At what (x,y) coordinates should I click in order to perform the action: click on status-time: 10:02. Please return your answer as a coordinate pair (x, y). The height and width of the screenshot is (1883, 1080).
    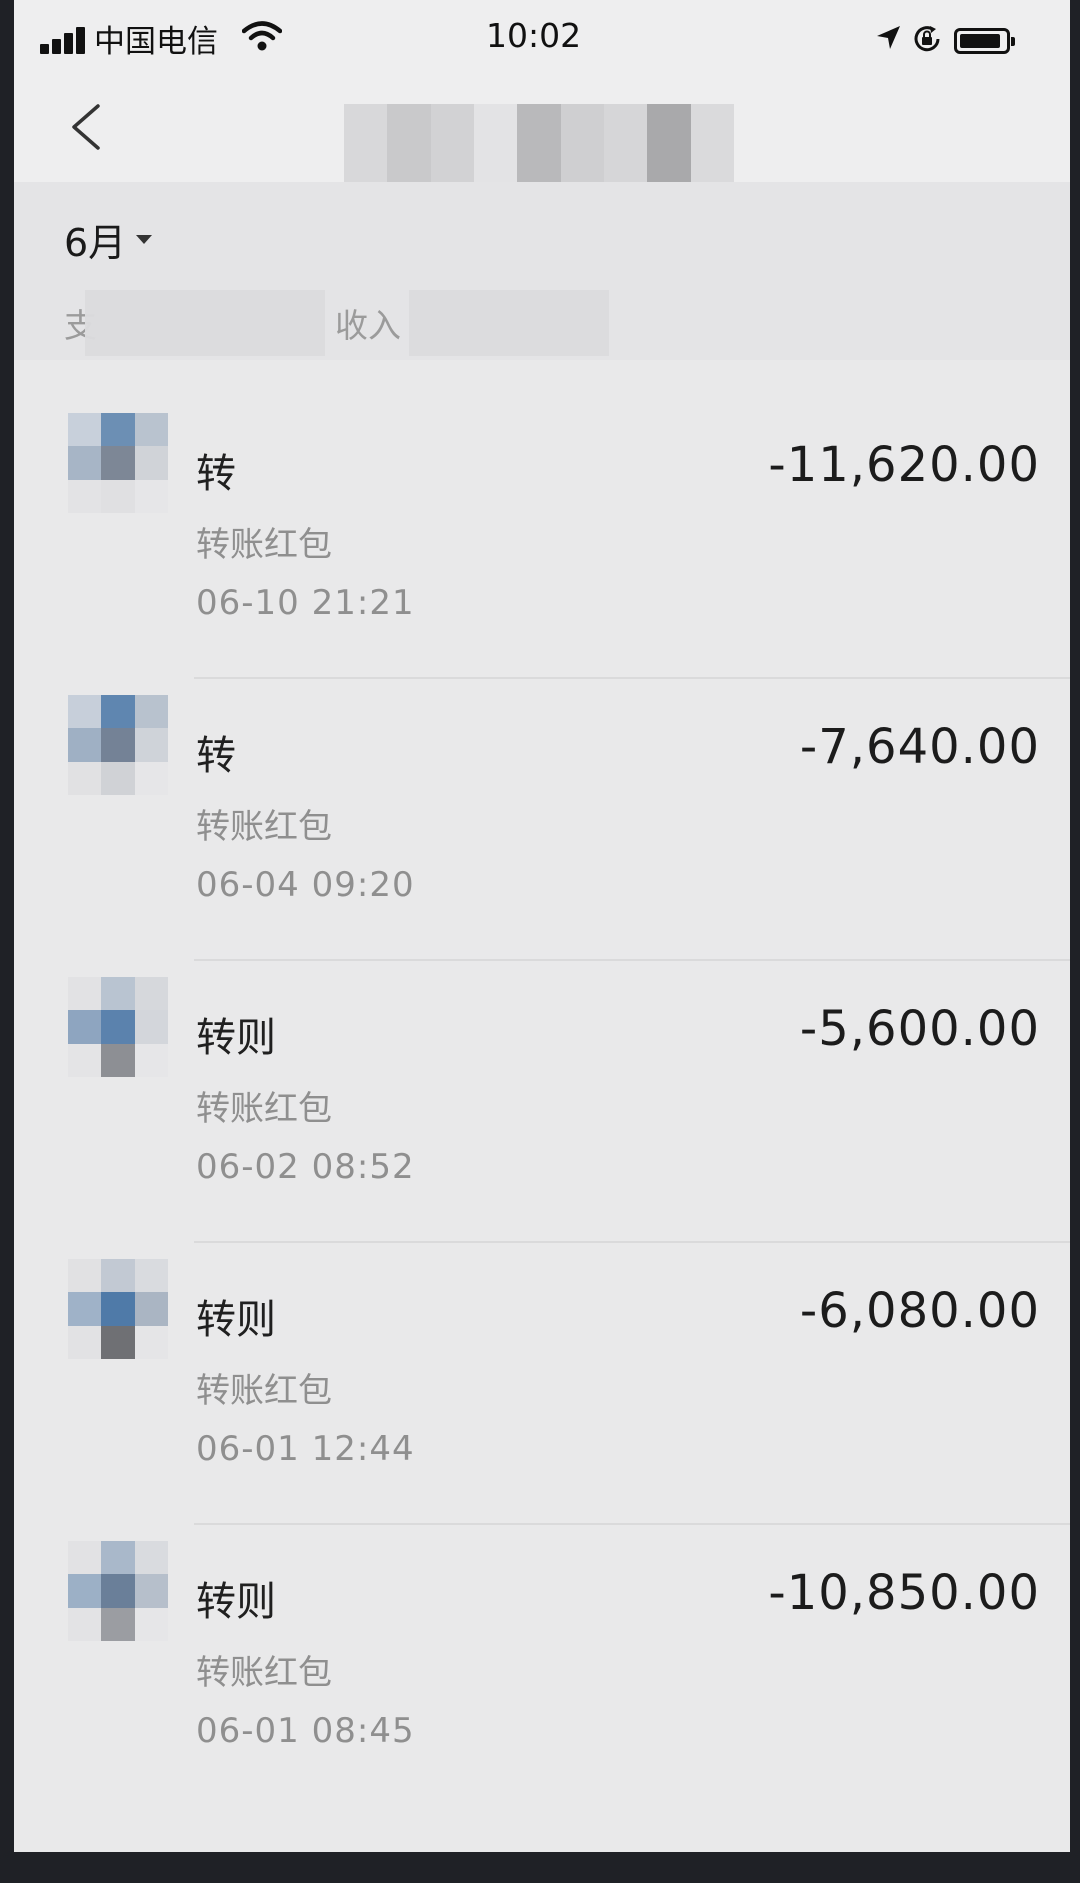
    Looking at the image, I should click on (534, 35).